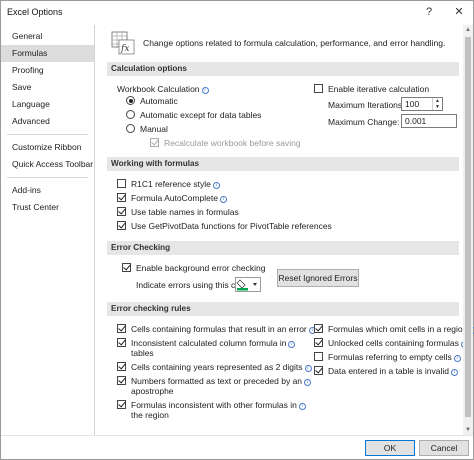 This screenshot has height=460, width=474. I want to click on dialog-footer: OK Cancel, so click(237, 447).